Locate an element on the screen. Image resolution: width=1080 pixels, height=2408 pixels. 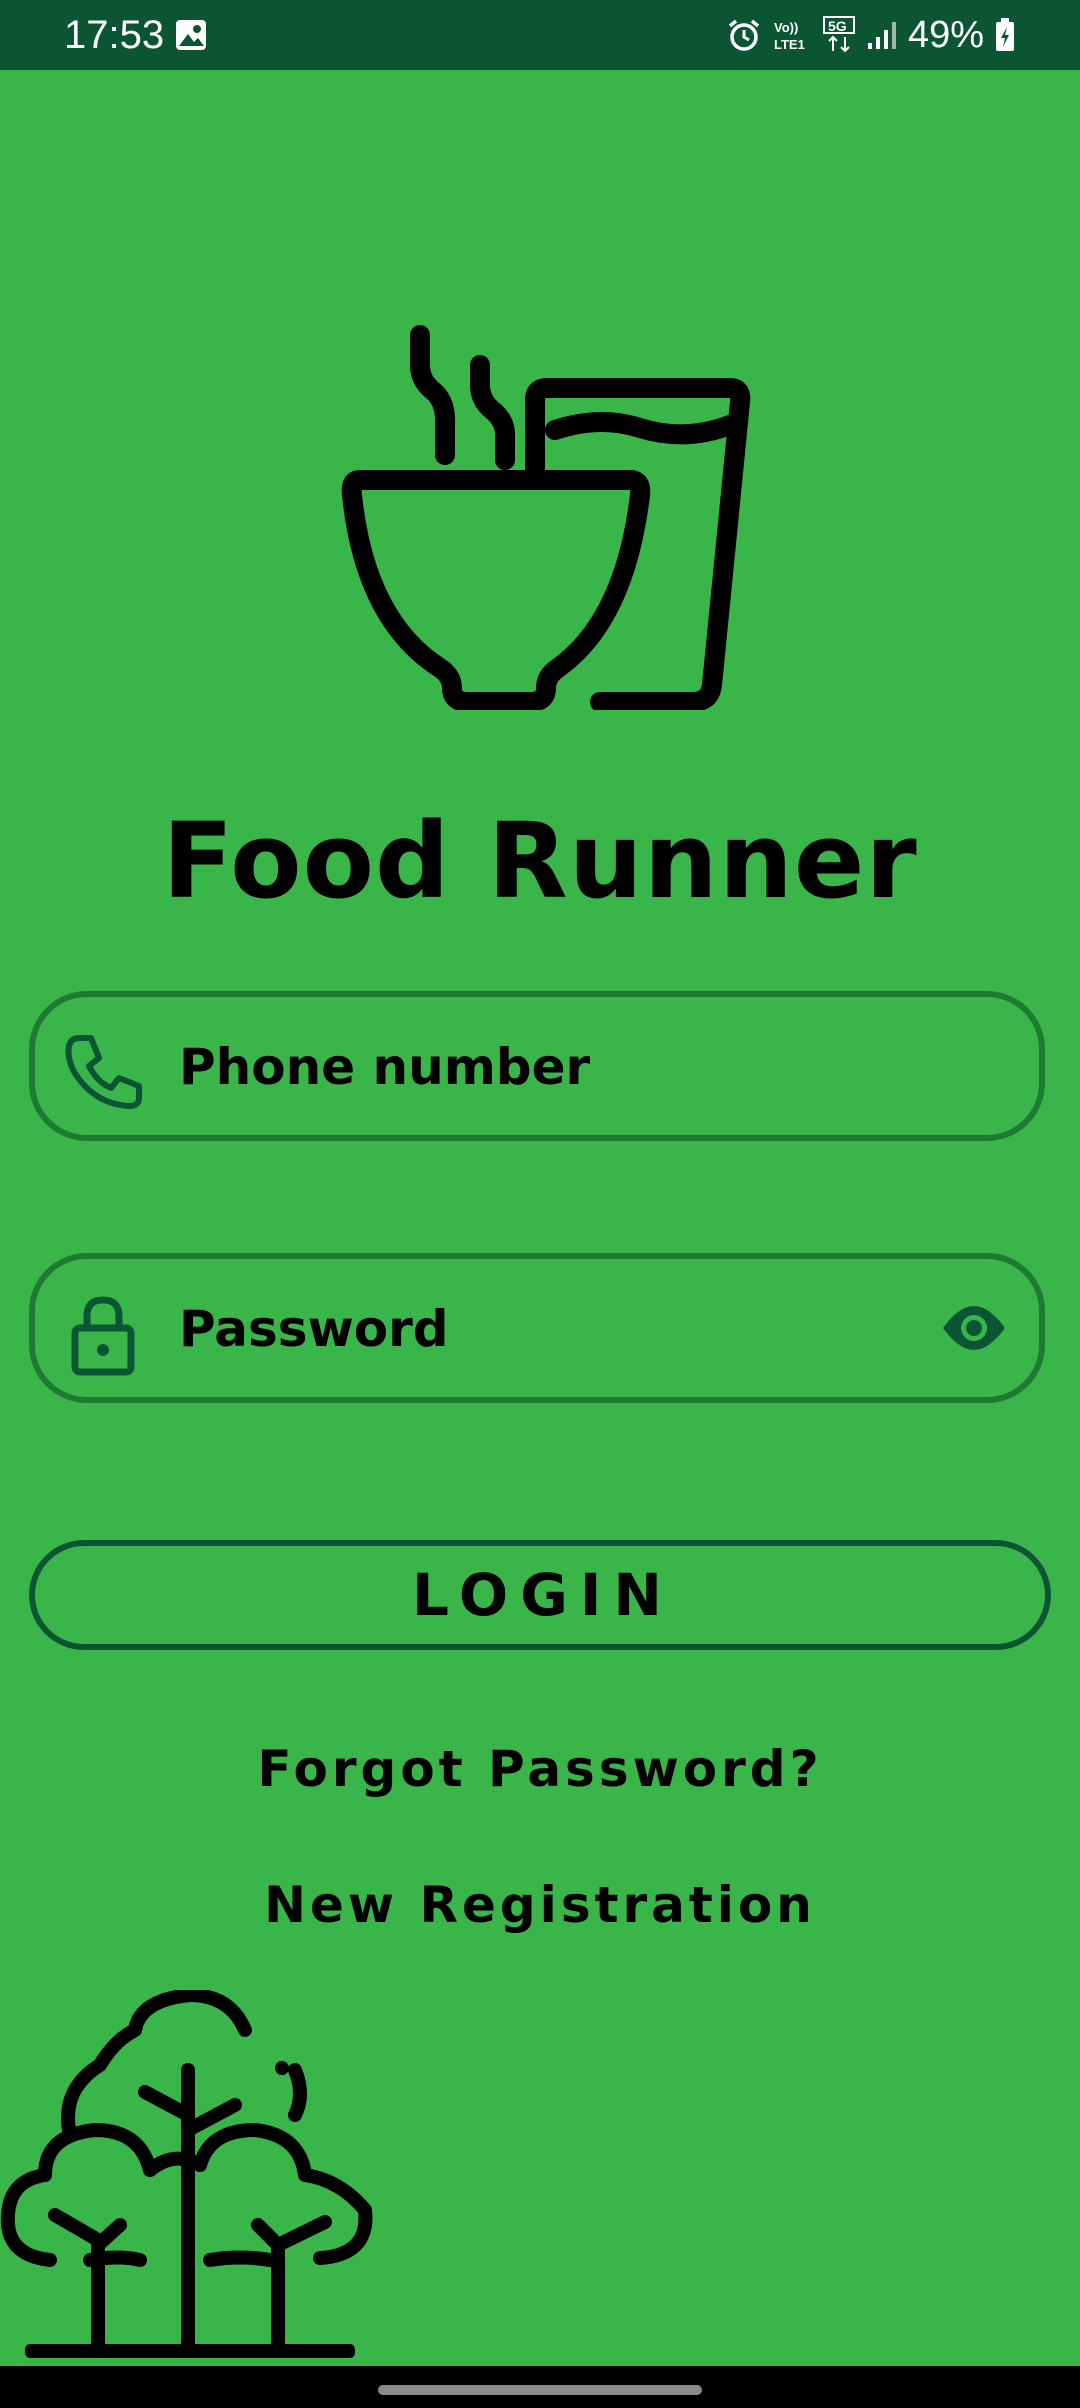
svg-text: LTE1 is located at coordinates (789, 44).